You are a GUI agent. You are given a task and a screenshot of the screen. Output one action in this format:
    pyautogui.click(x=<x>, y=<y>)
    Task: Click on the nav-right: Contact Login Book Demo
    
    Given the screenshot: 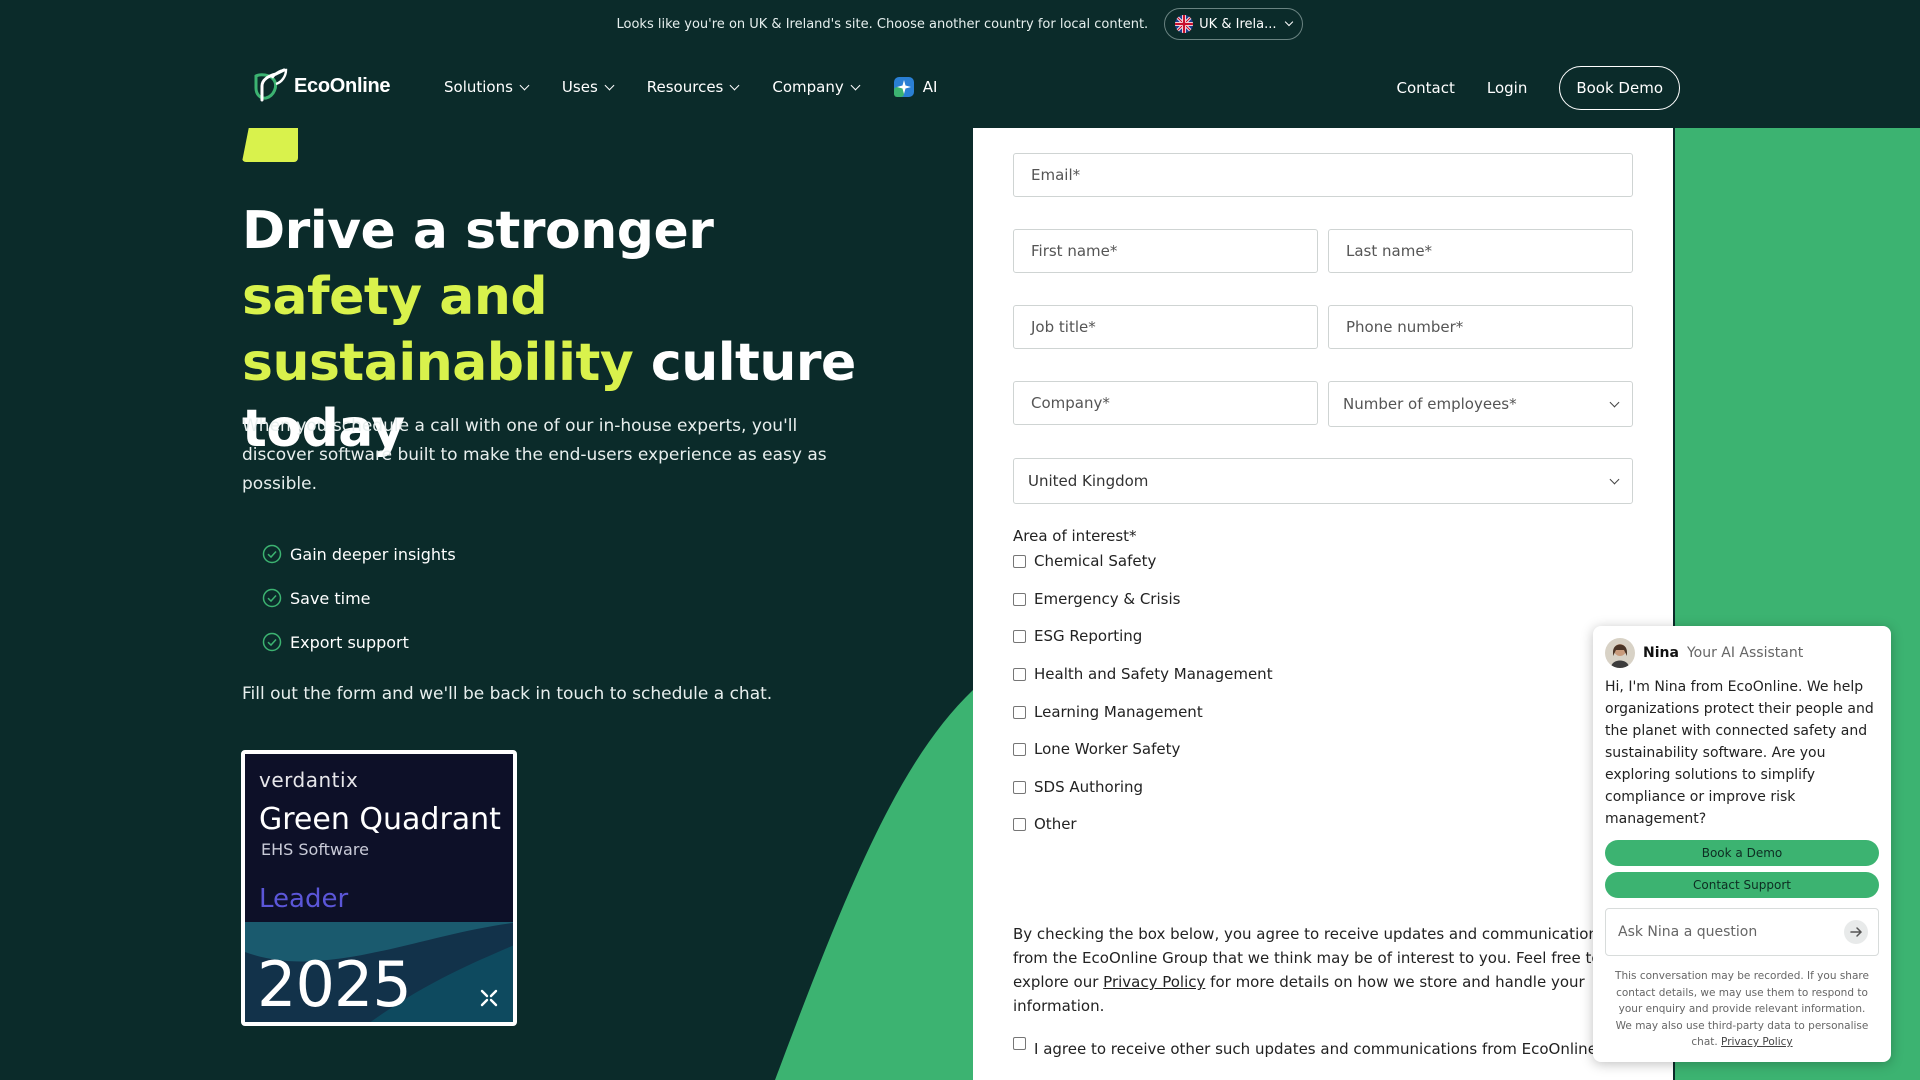 What is the action you would take?
    pyautogui.click(x=1538, y=88)
    